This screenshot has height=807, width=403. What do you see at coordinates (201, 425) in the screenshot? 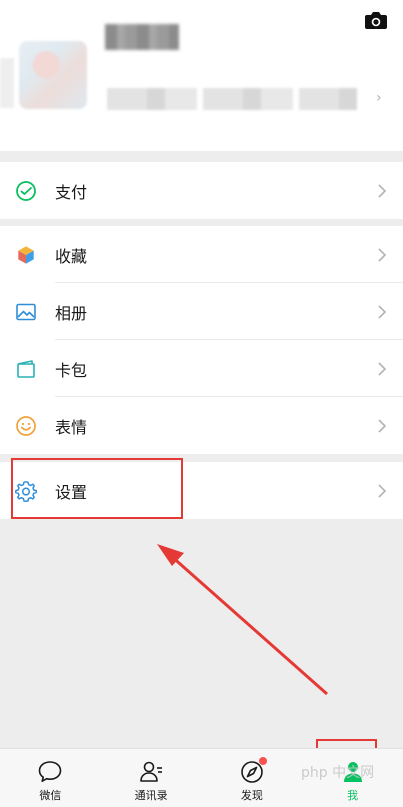
I see `menu-item-stickers: 表情` at bounding box center [201, 425].